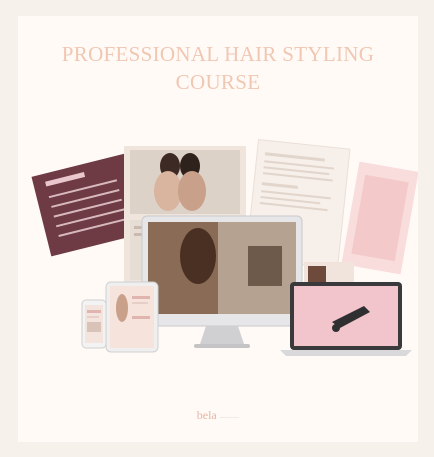  What do you see at coordinates (218, 415) in the screenshot?
I see `brand-logo: bela ———` at bounding box center [218, 415].